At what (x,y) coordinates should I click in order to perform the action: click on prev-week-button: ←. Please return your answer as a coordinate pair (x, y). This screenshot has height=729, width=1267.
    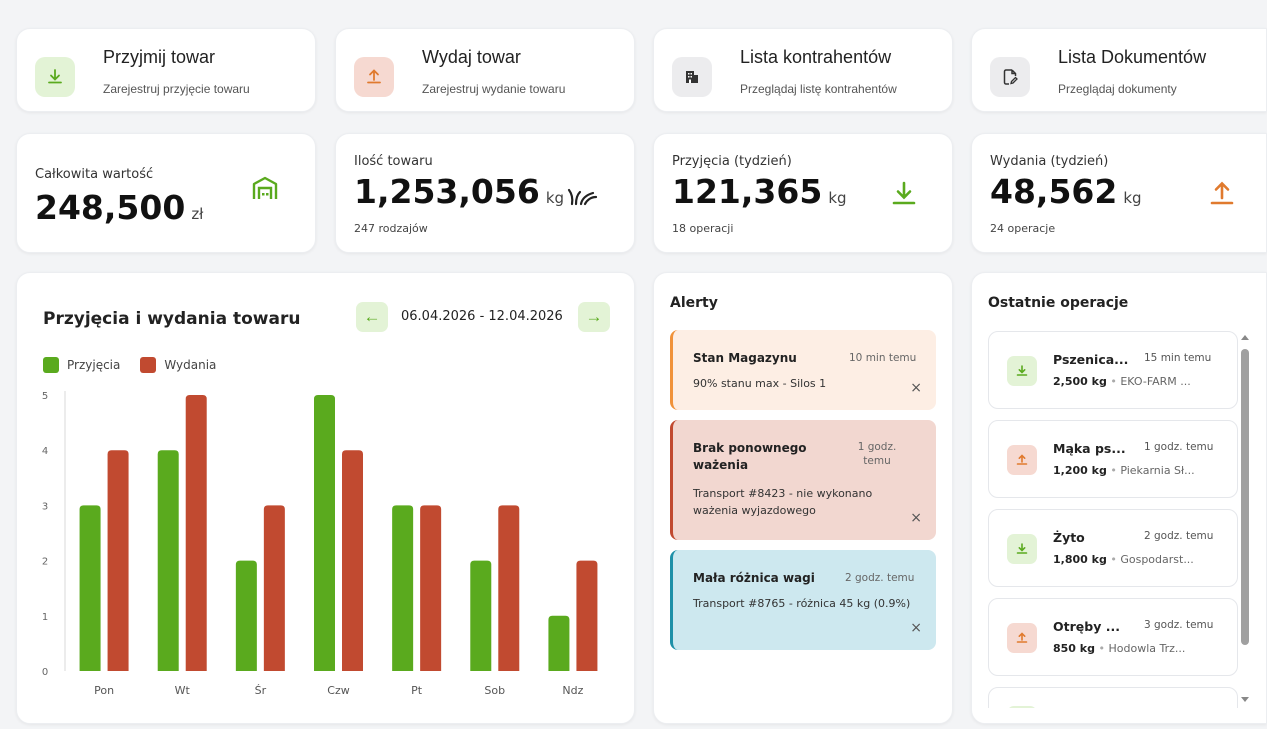
    Looking at the image, I should click on (372, 317).